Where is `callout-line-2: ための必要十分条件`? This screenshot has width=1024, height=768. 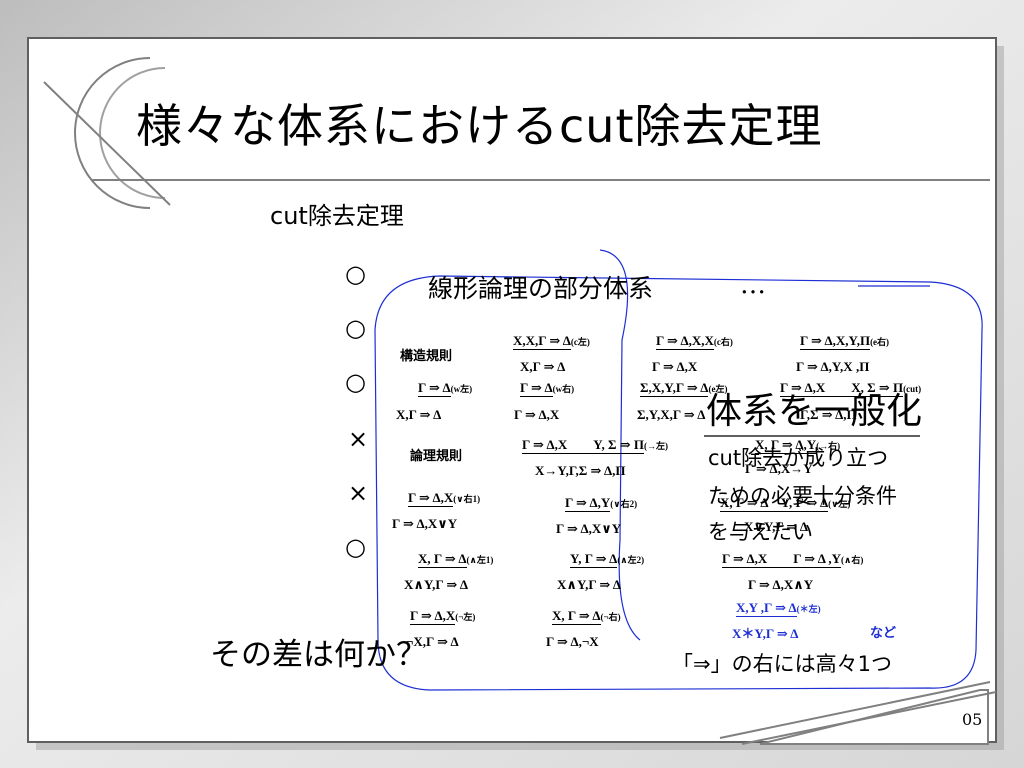 callout-line-2: ための必要十分条件 is located at coordinates (802, 496).